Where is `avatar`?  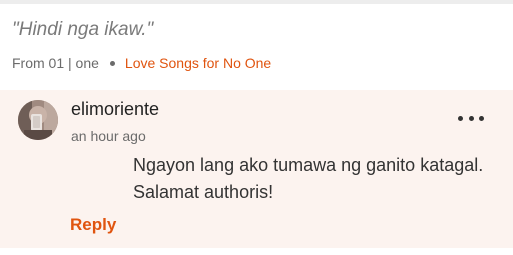 avatar is located at coordinates (38, 120).